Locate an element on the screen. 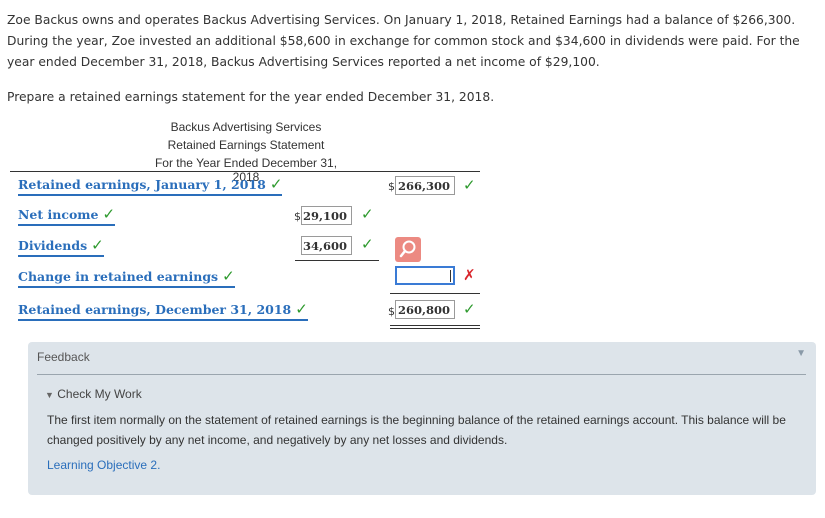  total-rule is located at coordinates (435, 293).